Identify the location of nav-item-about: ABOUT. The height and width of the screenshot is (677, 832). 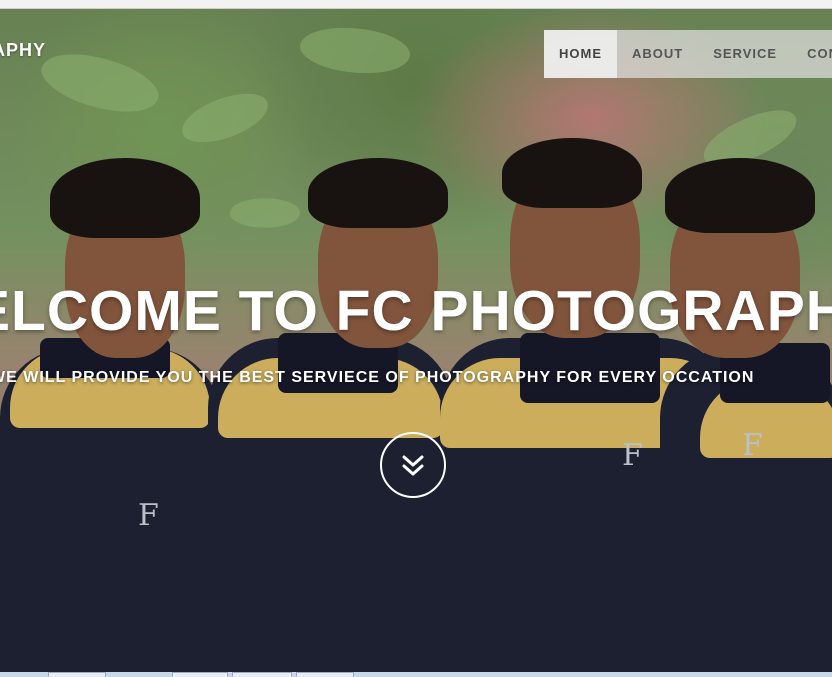
(657, 54).